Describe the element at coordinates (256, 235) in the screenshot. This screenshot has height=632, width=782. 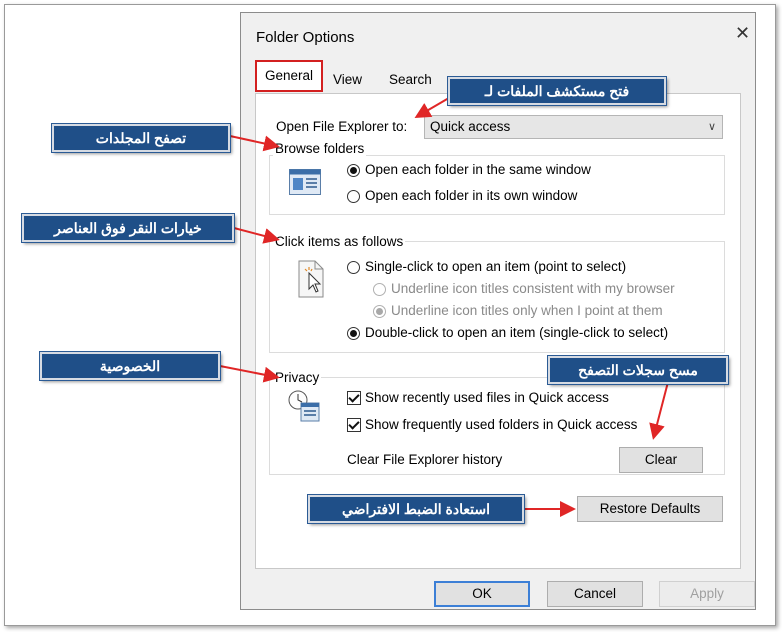
I see `arrow-click` at that location.